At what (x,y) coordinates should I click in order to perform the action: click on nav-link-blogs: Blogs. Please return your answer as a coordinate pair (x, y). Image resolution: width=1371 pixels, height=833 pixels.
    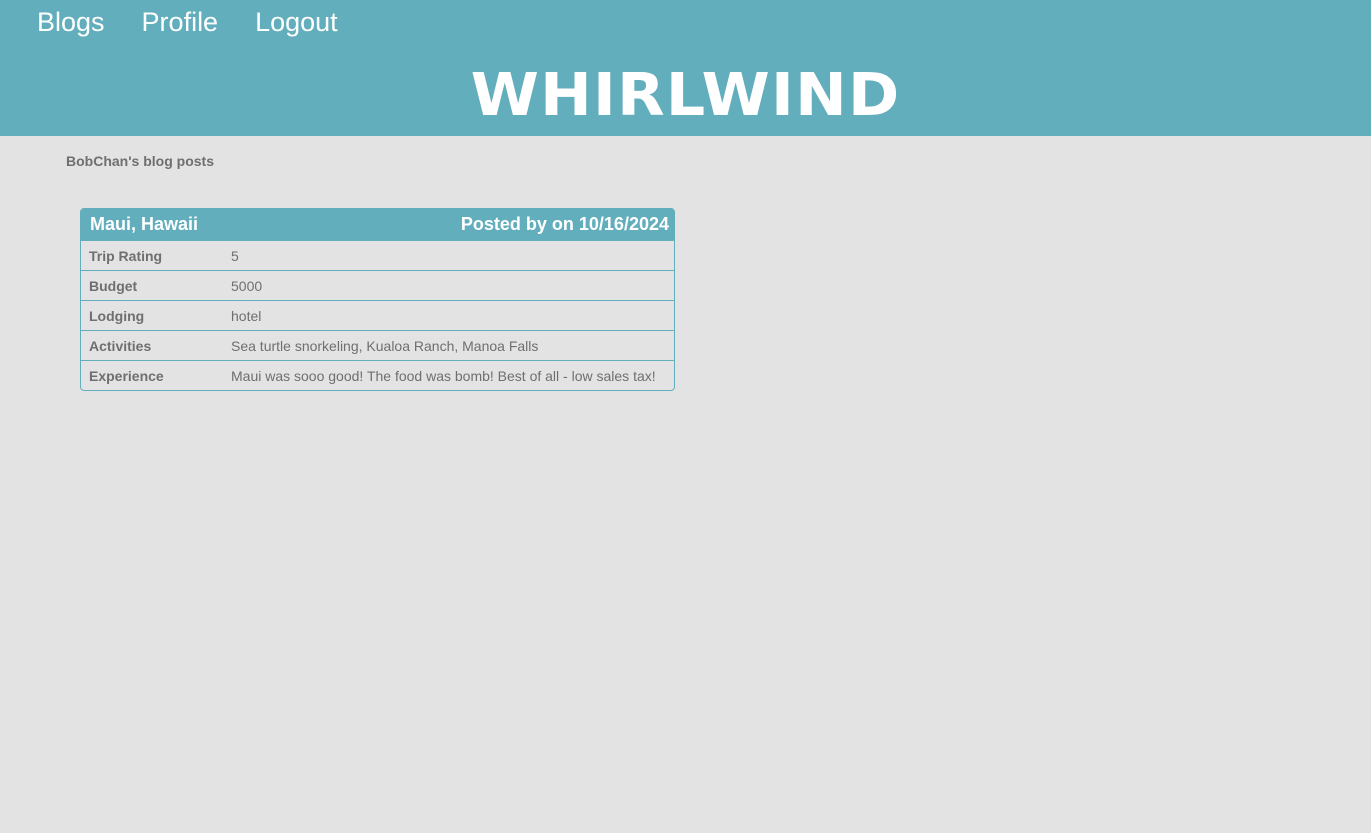
    Looking at the image, I should click on (71, 22).